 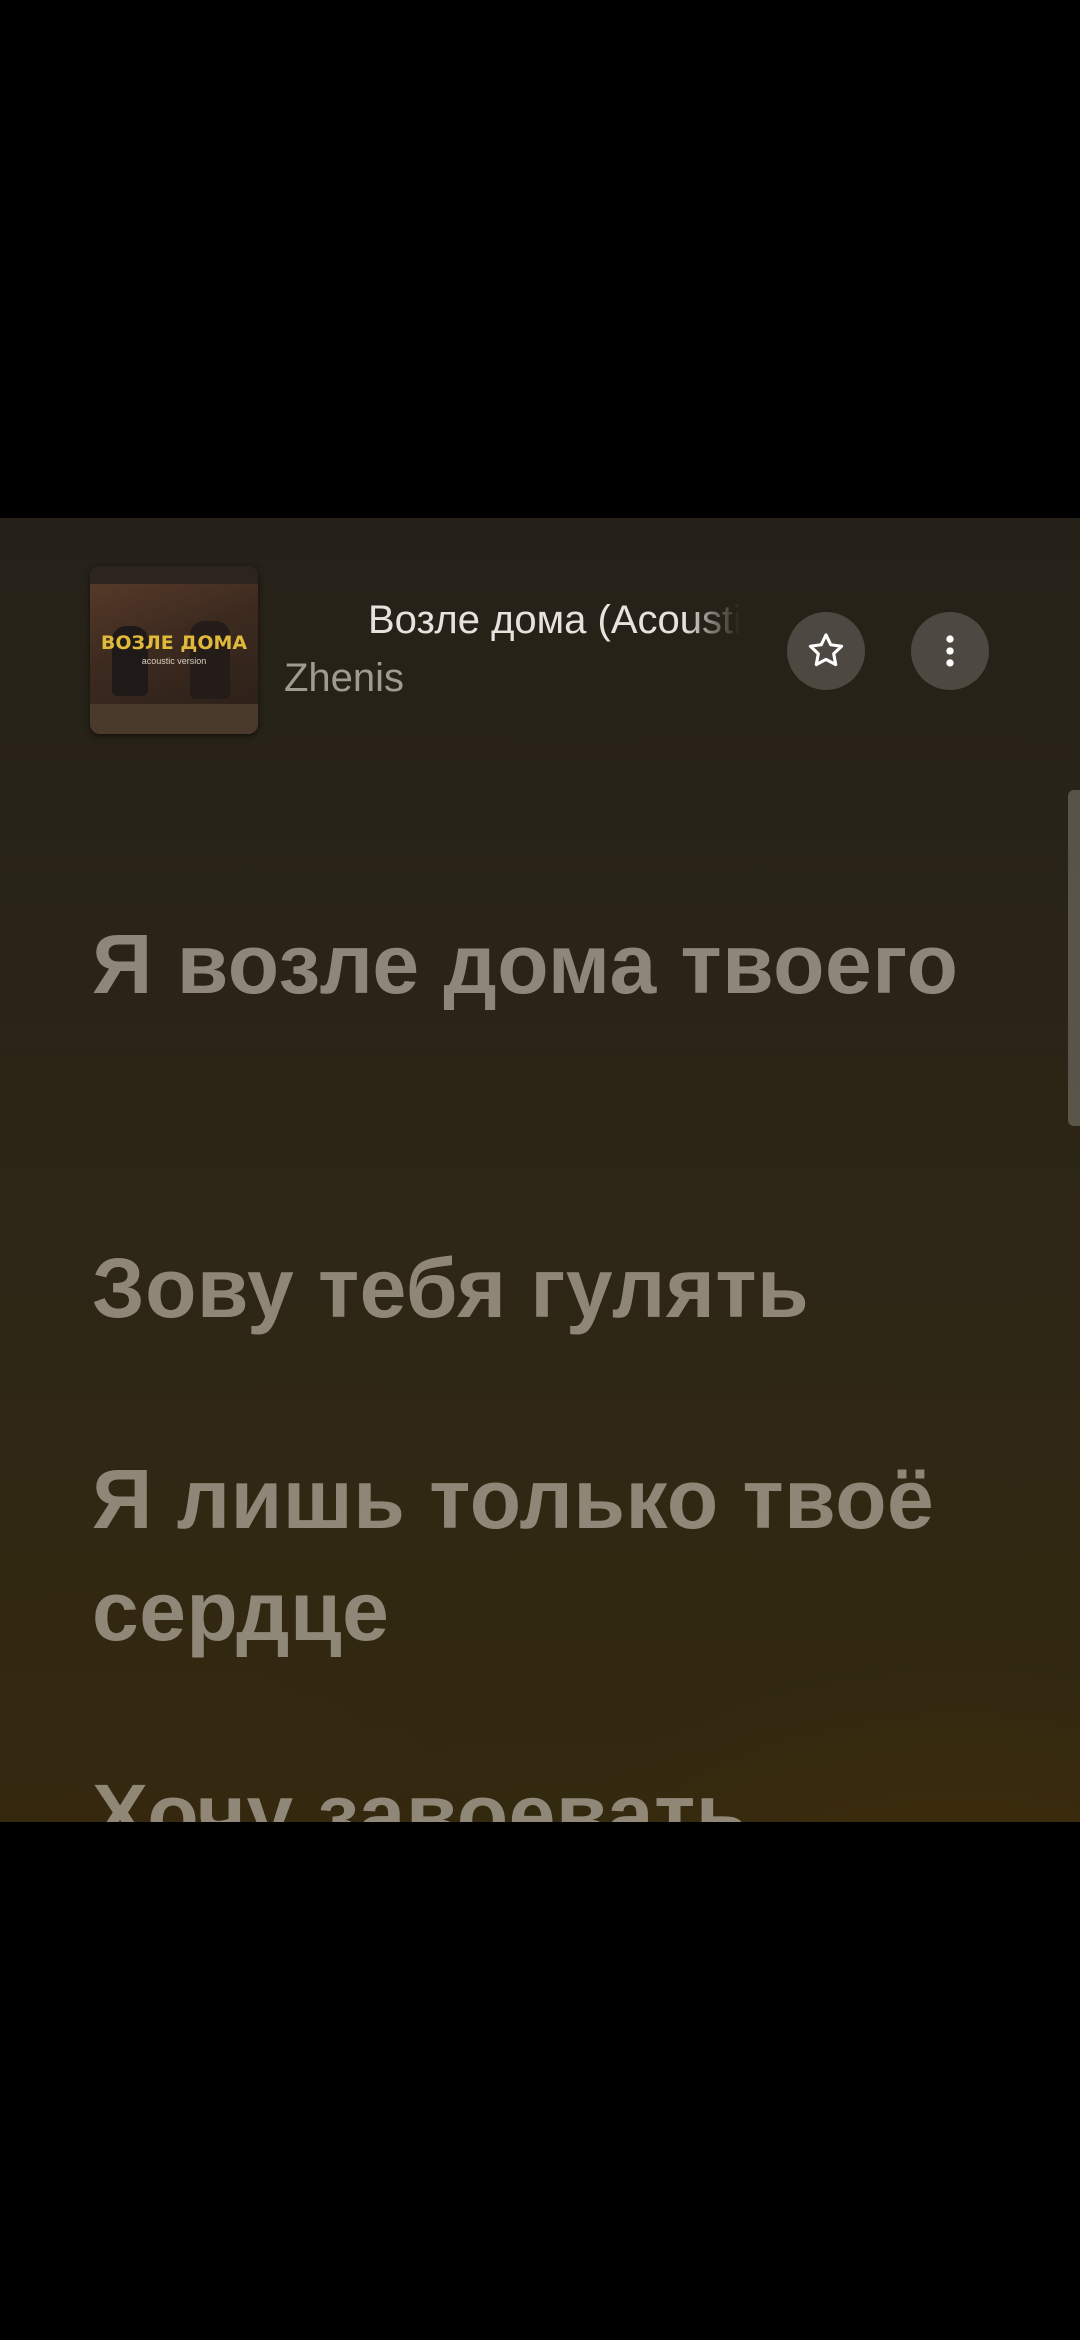 What do you see at coordinates (567, 964) in the screenshot?
I see `lyric-line: Я возле дома твоего` at bounding box center [567, 964].